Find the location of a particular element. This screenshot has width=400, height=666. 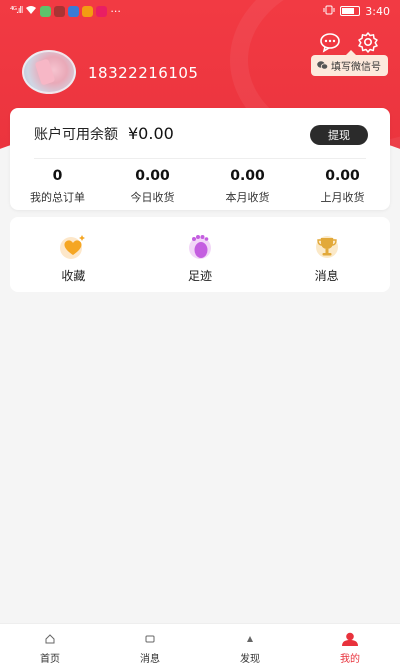

stat-today-received: 0.00 今日收货 is located at coordinates (152, 185).